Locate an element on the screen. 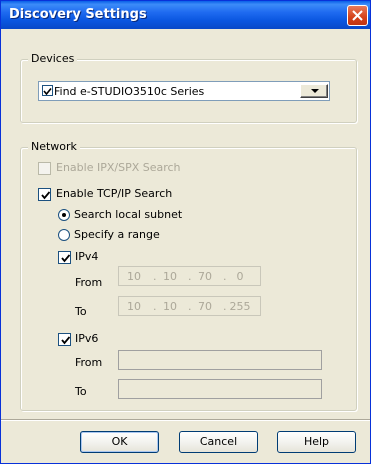 This screenshot has height=464, width=371. ipv6-to-field is located at coordinates (220, 389).